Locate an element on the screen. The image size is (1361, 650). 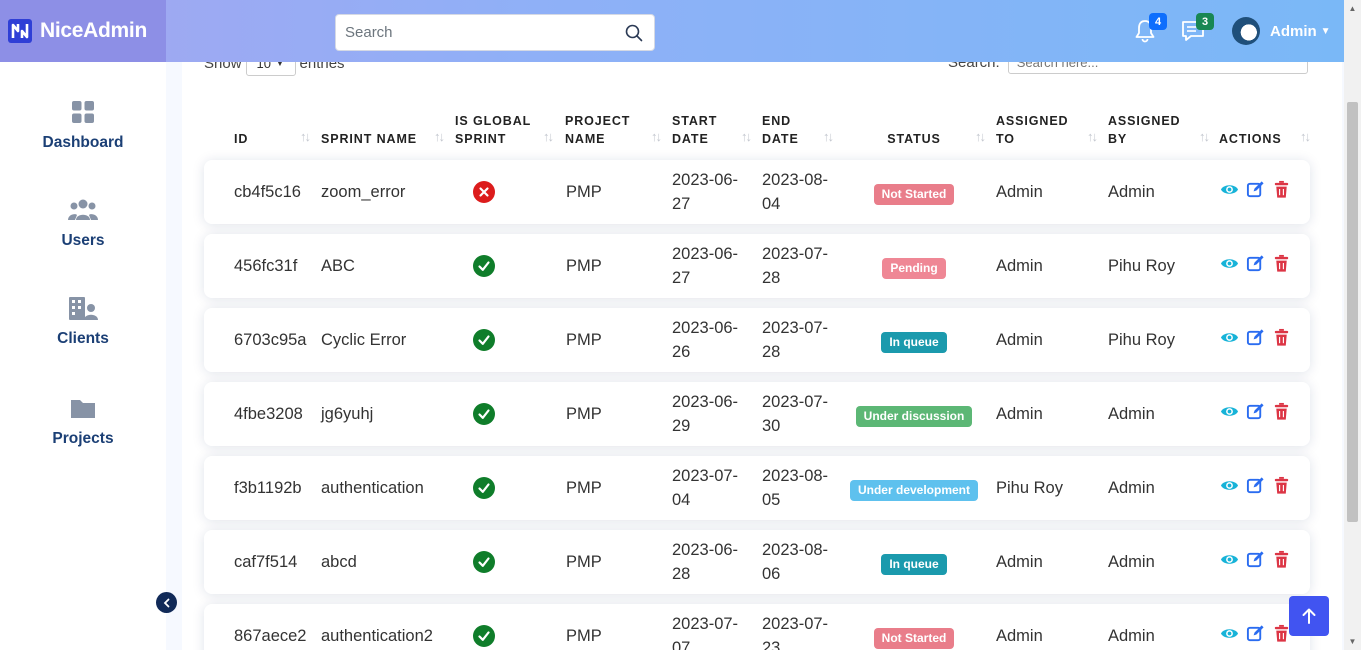
sprint-id: 456fc31f is located at coordinates (266, 266).